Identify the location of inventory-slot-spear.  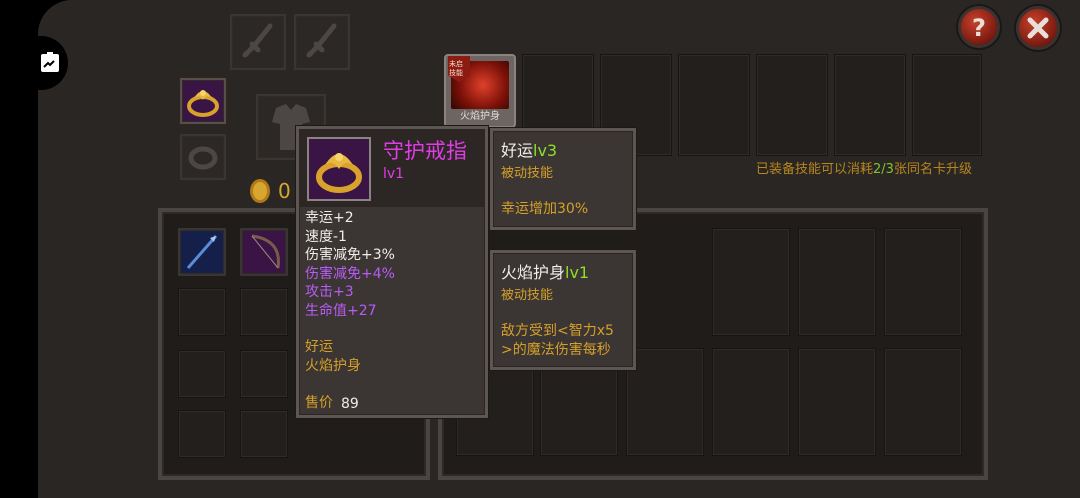
(202, 252).